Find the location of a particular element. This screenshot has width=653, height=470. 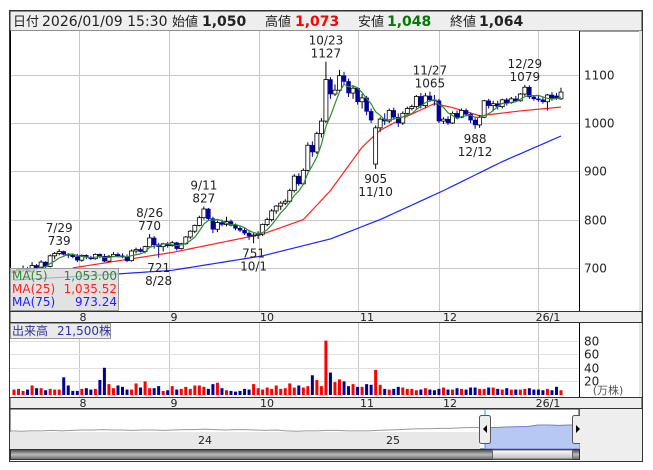

month-label: 12 is located at coordinates (450, 317).